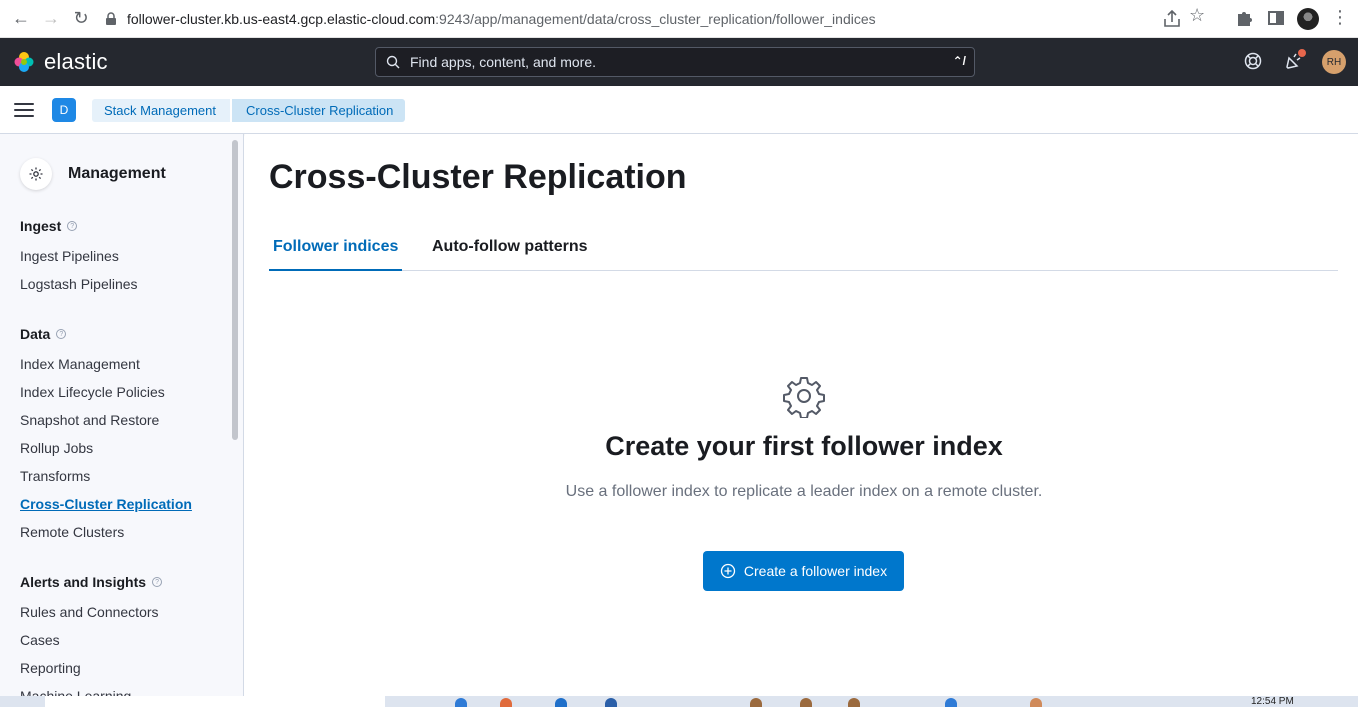 This screenshot has height=707, width=1358. What do you see at coordinates (803, 250) in the screenshot?
I see `tab-bar: Follower indices Auto-follow patterns` at bounding box center [803, 250].